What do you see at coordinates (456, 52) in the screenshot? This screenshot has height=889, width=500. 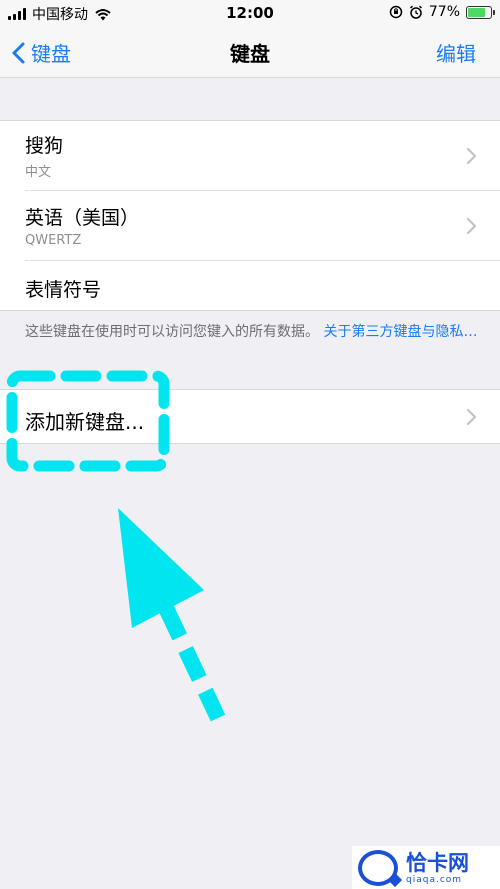 I see `edit-button: 编辑` at bounding box center [456, 52].